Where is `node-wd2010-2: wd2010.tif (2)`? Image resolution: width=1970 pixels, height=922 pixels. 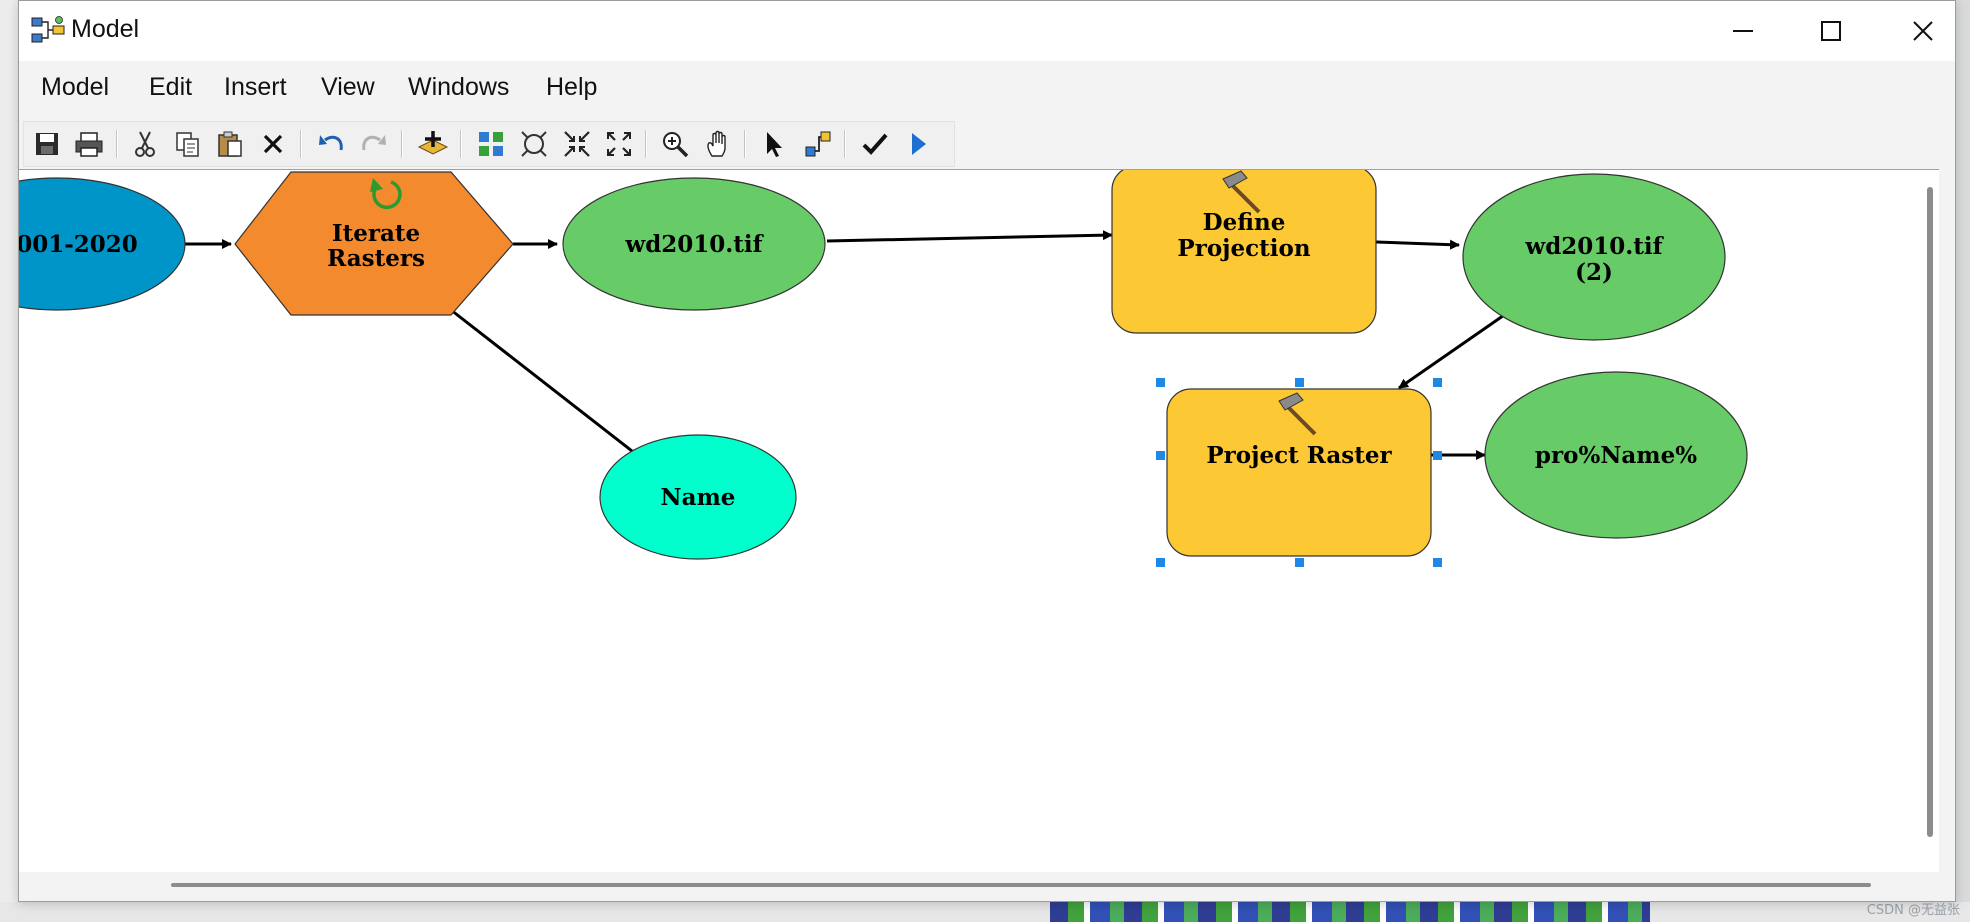 node-wd2010-2: wd2010.tif (2) is located at coordinates (1594, 257).